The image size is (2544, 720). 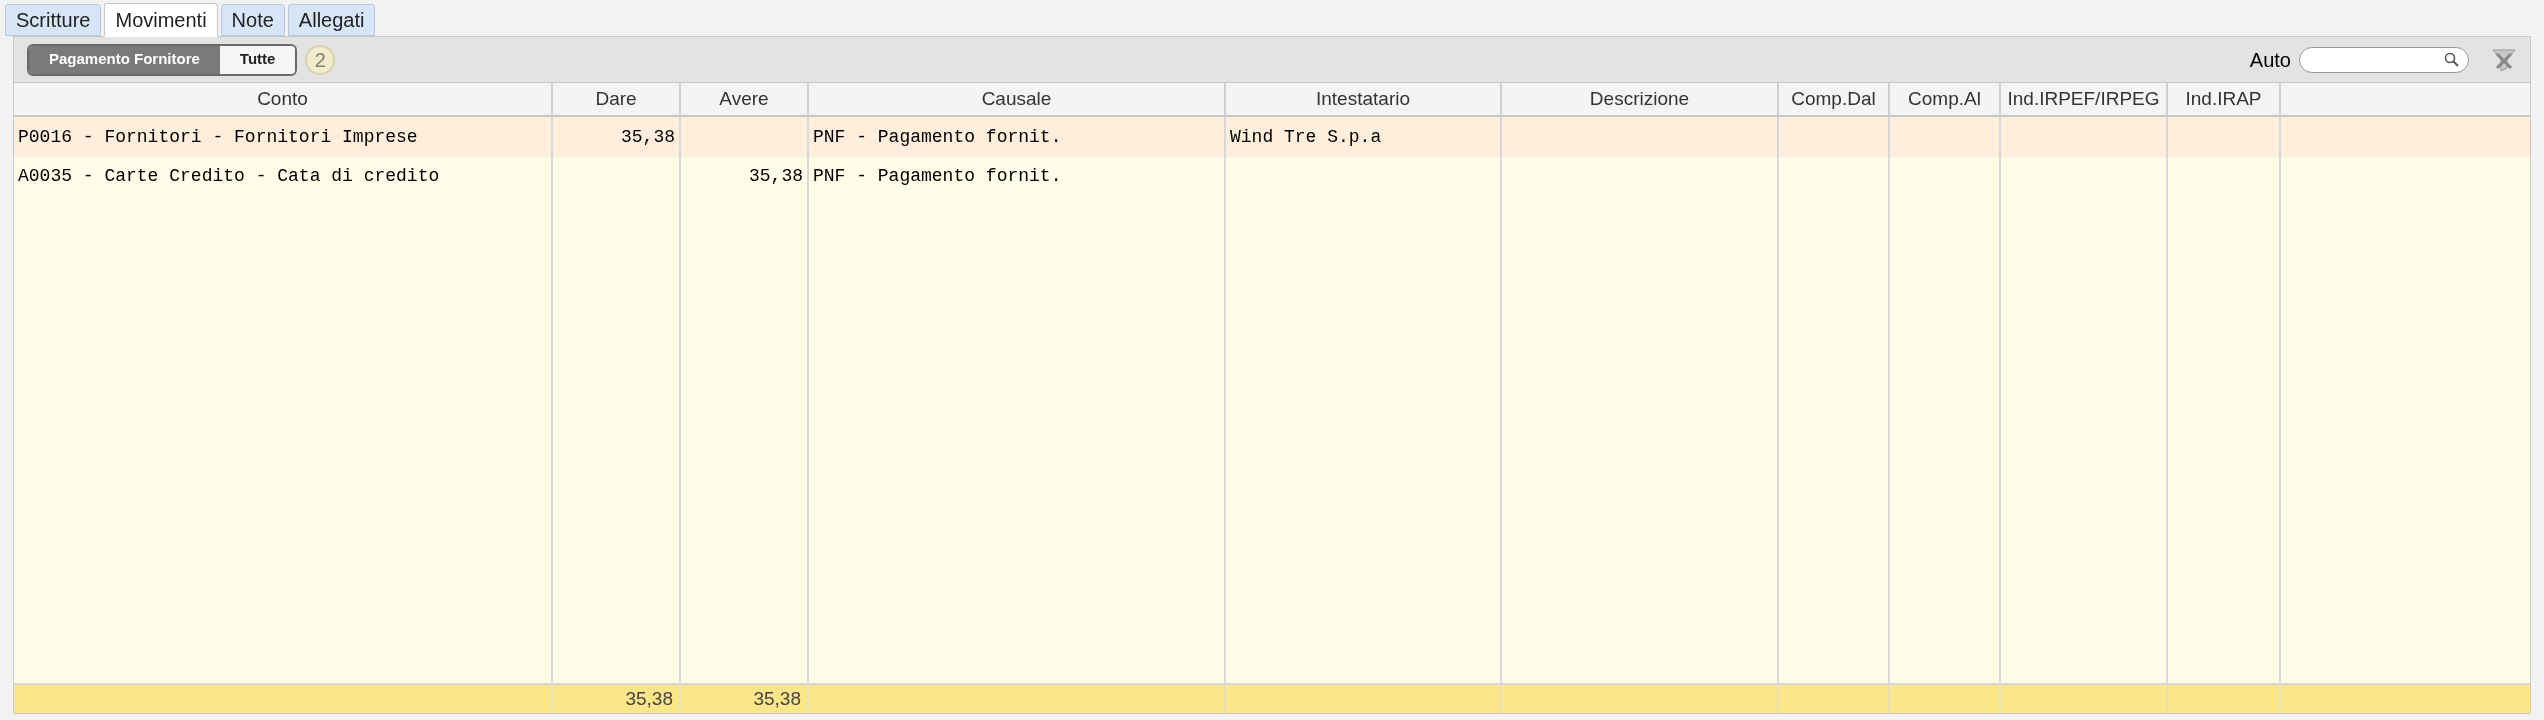 I want to click on tab: Scritture, so click(x=53, y=20).